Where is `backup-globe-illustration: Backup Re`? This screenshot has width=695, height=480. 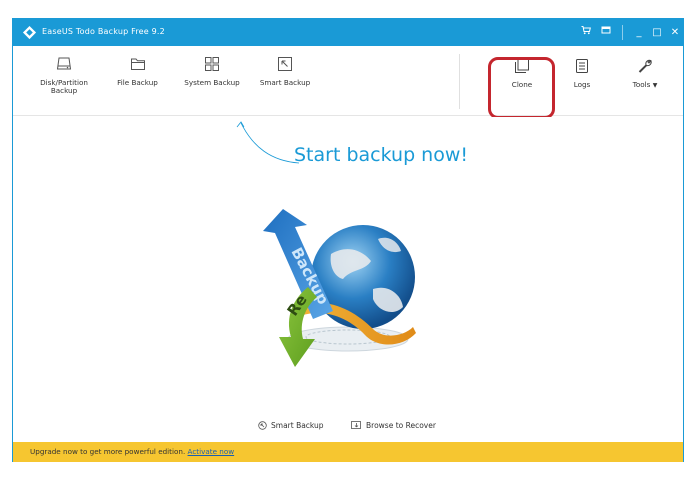
backup-globe-illustration: Backup Re is located at coordinates (338, 286).